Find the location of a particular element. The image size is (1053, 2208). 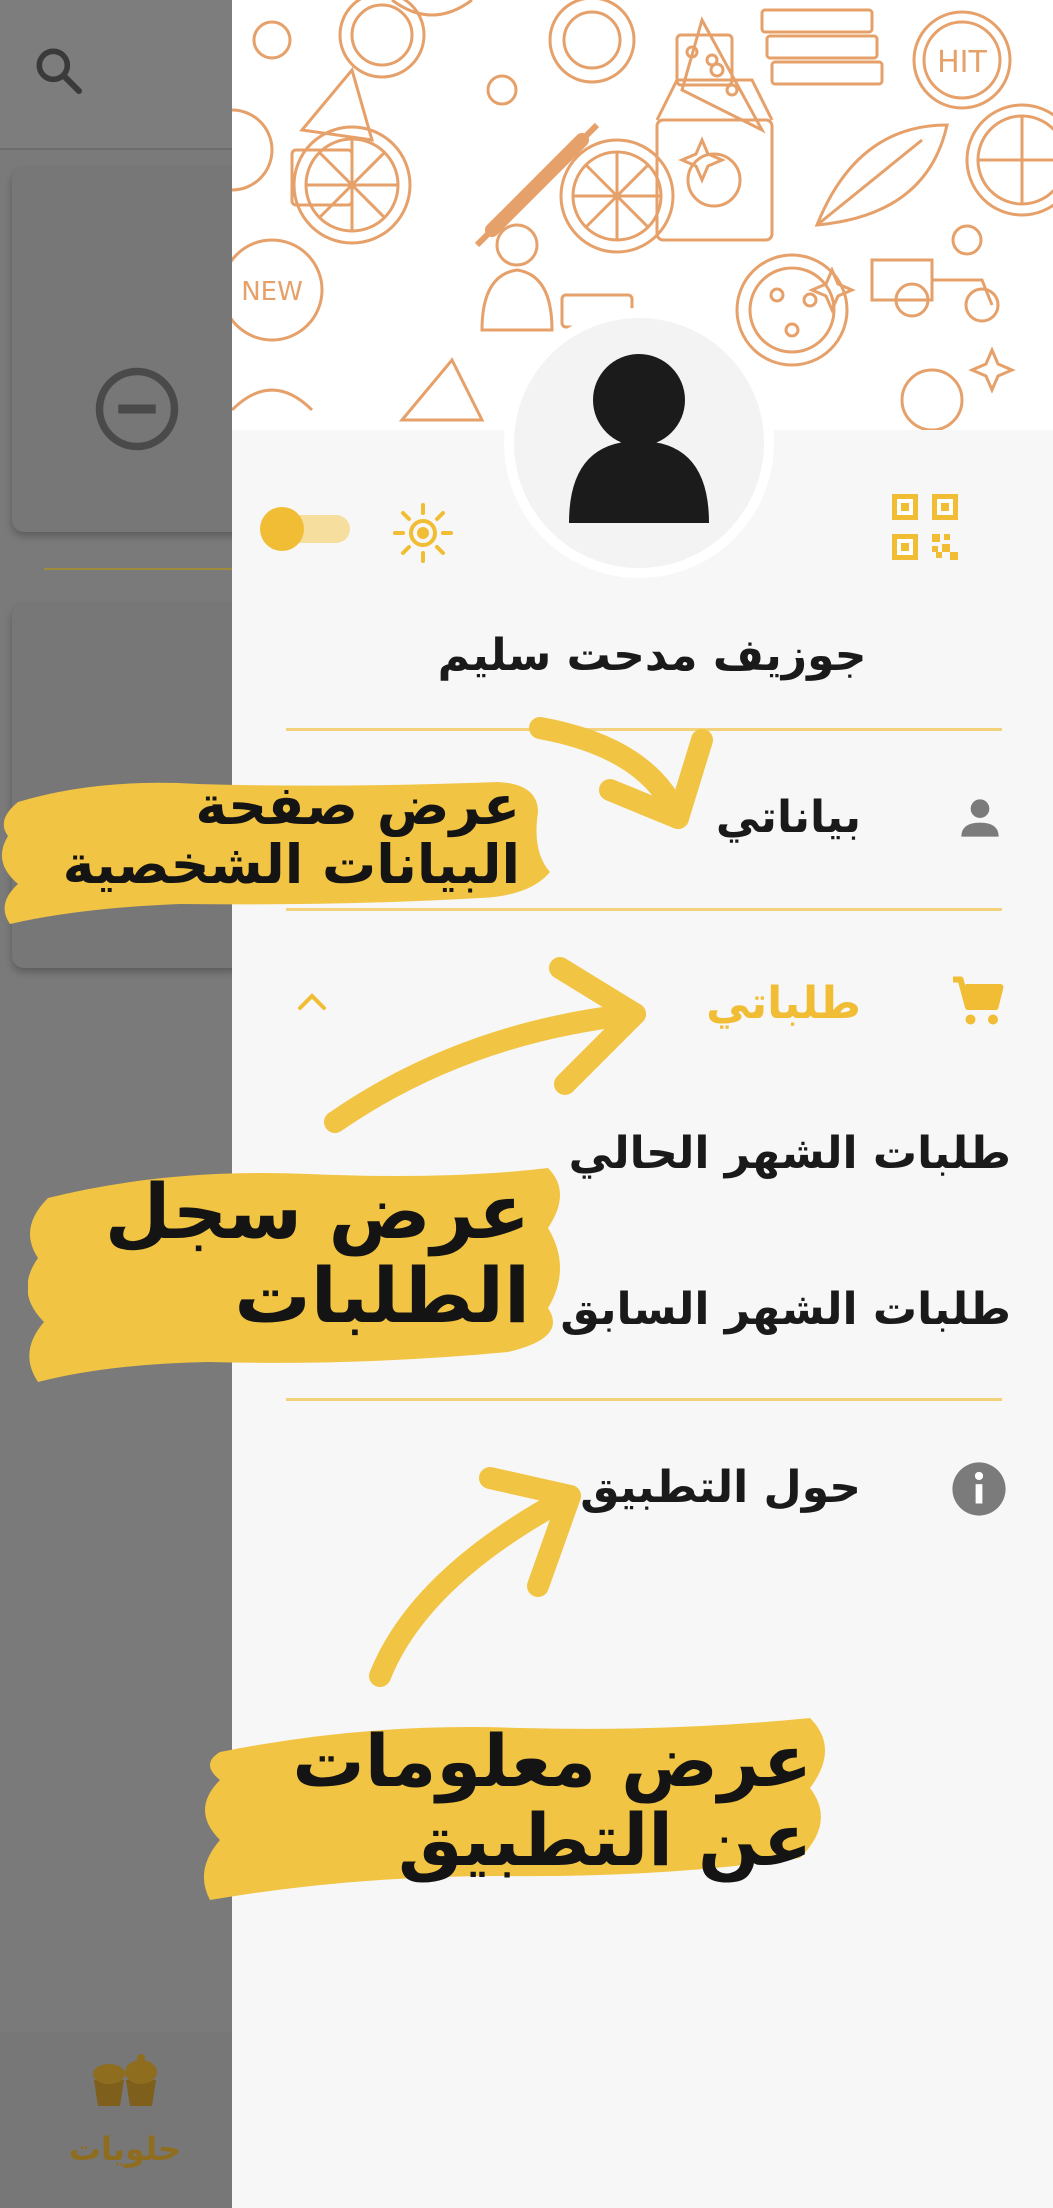

callout-profile-line2: البيانات الشخصية is located at coordinates (291, 865).